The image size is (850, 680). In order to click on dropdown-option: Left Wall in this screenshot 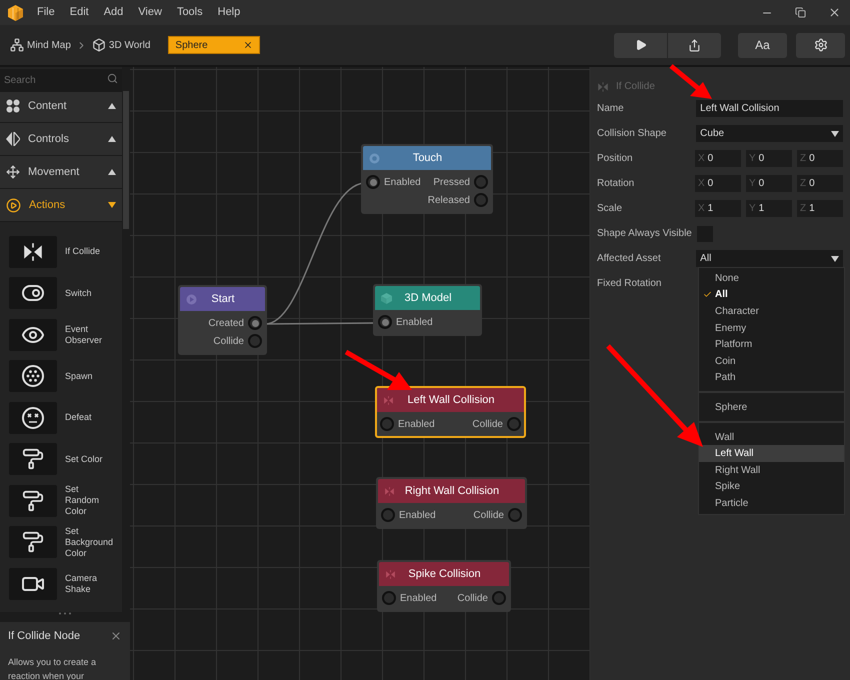, I will do `click(771, 453)`.